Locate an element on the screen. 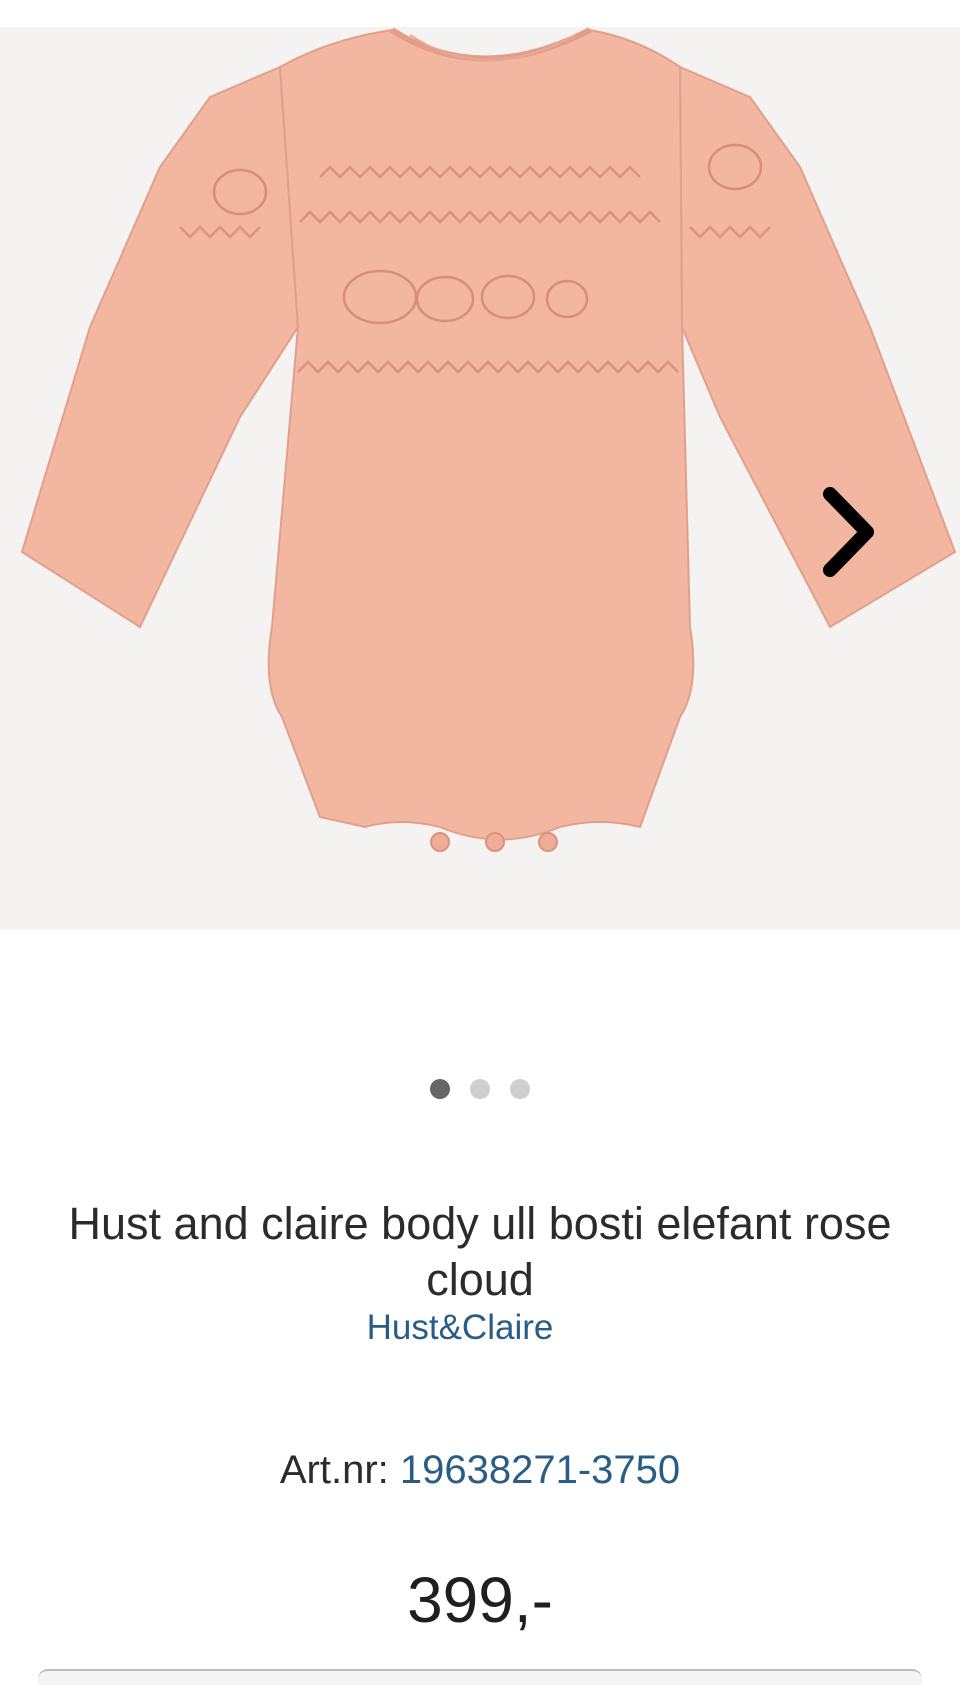 The width and height of the screenshot is (960, 1685). chevron-right-icon is located at coordinates (848, 532).